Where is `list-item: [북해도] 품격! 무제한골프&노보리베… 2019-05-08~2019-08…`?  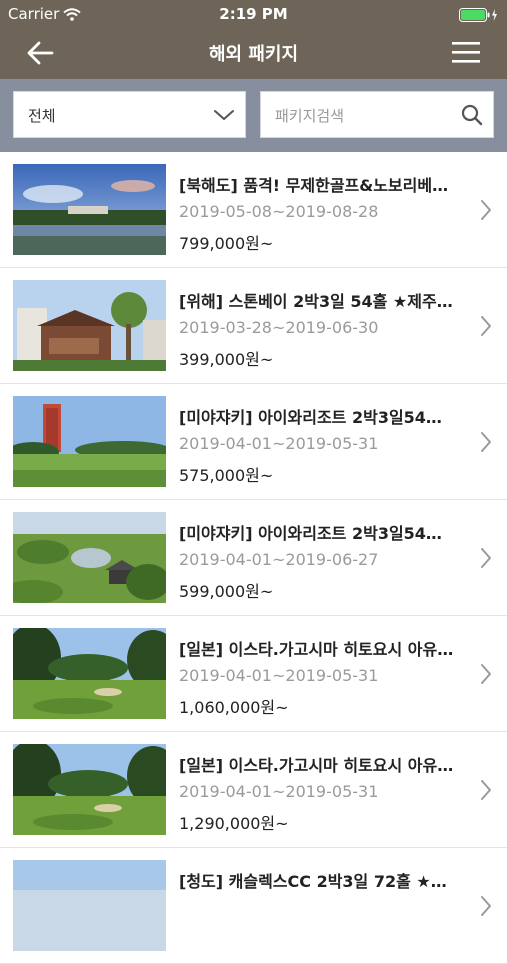 list-item: [북해도] 품격! 무제한골프&노보리베… 2019-05-08~2019-08… is located at coordinates (253, 210).